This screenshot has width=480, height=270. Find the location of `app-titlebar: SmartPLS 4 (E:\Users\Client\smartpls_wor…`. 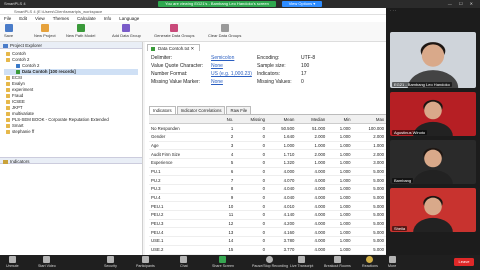

app-titlebar: SmartPLS 4 (E:\Users\Client\smartpls_wor… is located at coordinates (193, 11).